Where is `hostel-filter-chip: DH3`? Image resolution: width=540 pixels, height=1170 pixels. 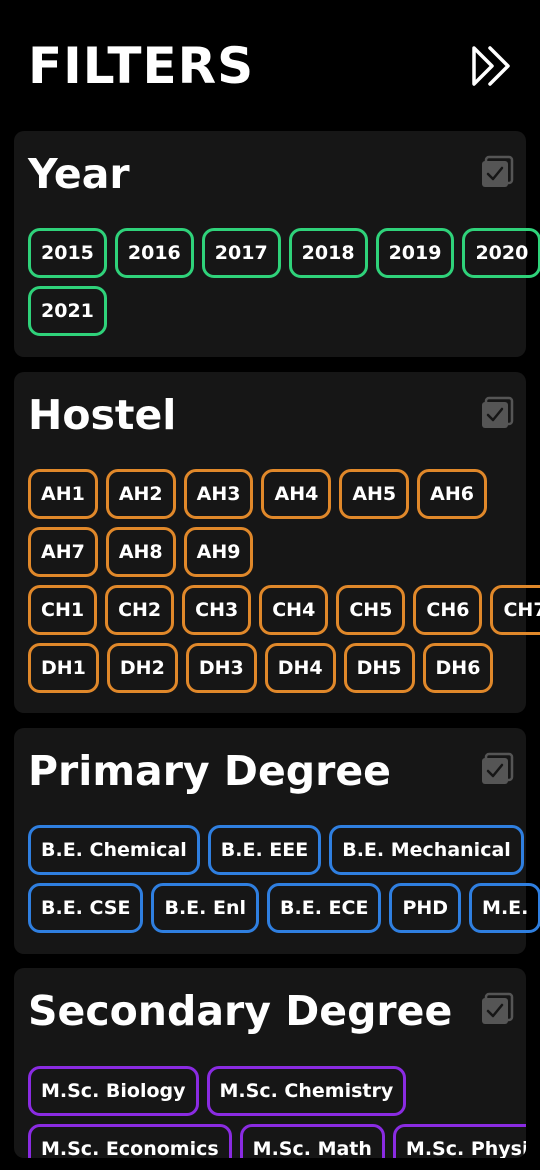 hostel-filter-chip: DH3 is located at coordinates (221, 668).